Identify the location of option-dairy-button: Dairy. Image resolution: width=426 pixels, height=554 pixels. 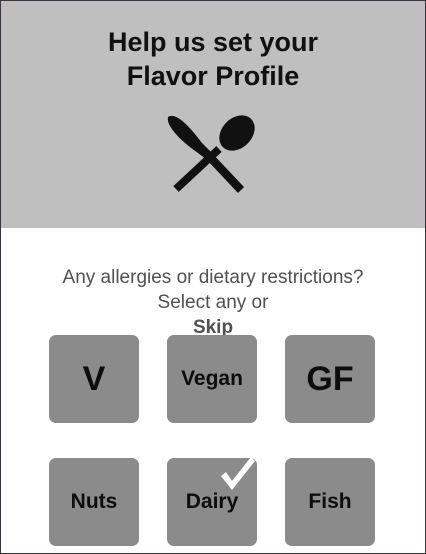
(212, 501).